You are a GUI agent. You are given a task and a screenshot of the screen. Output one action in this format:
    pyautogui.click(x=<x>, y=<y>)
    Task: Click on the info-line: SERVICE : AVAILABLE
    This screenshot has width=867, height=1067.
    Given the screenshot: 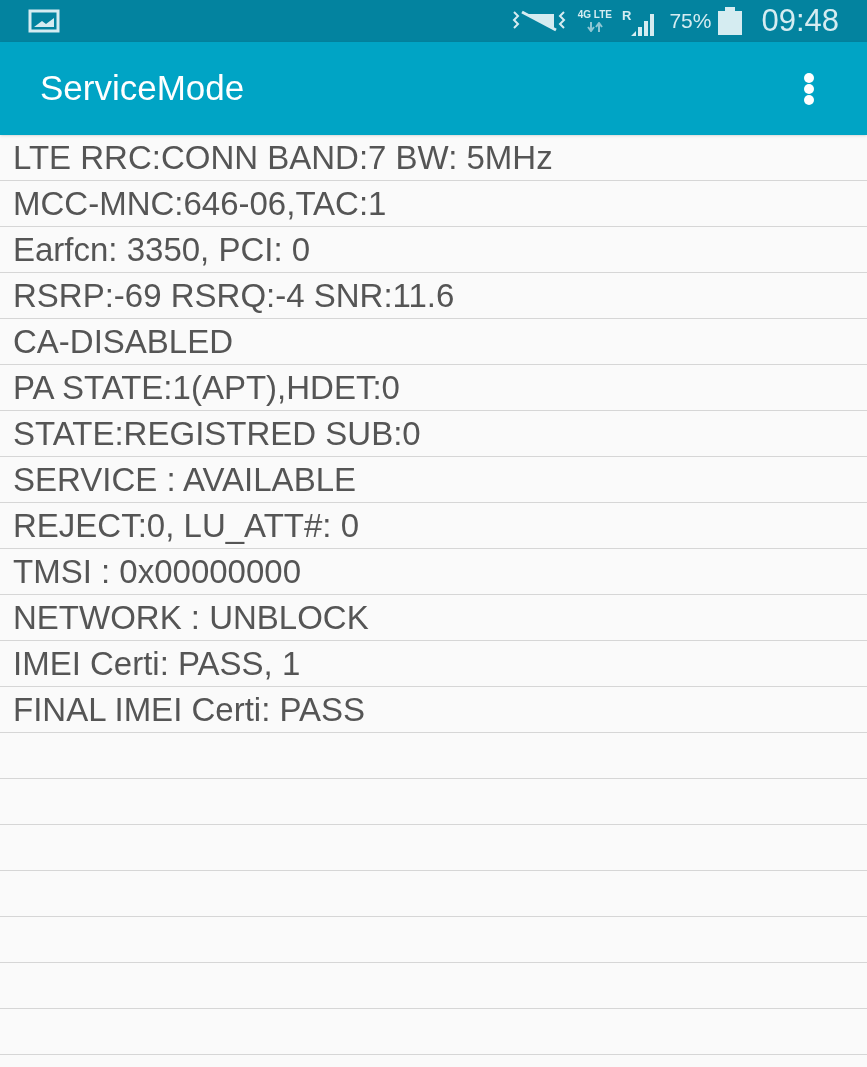 What is the action you would take?
    pyautogui.click(x=184, y=479)
    